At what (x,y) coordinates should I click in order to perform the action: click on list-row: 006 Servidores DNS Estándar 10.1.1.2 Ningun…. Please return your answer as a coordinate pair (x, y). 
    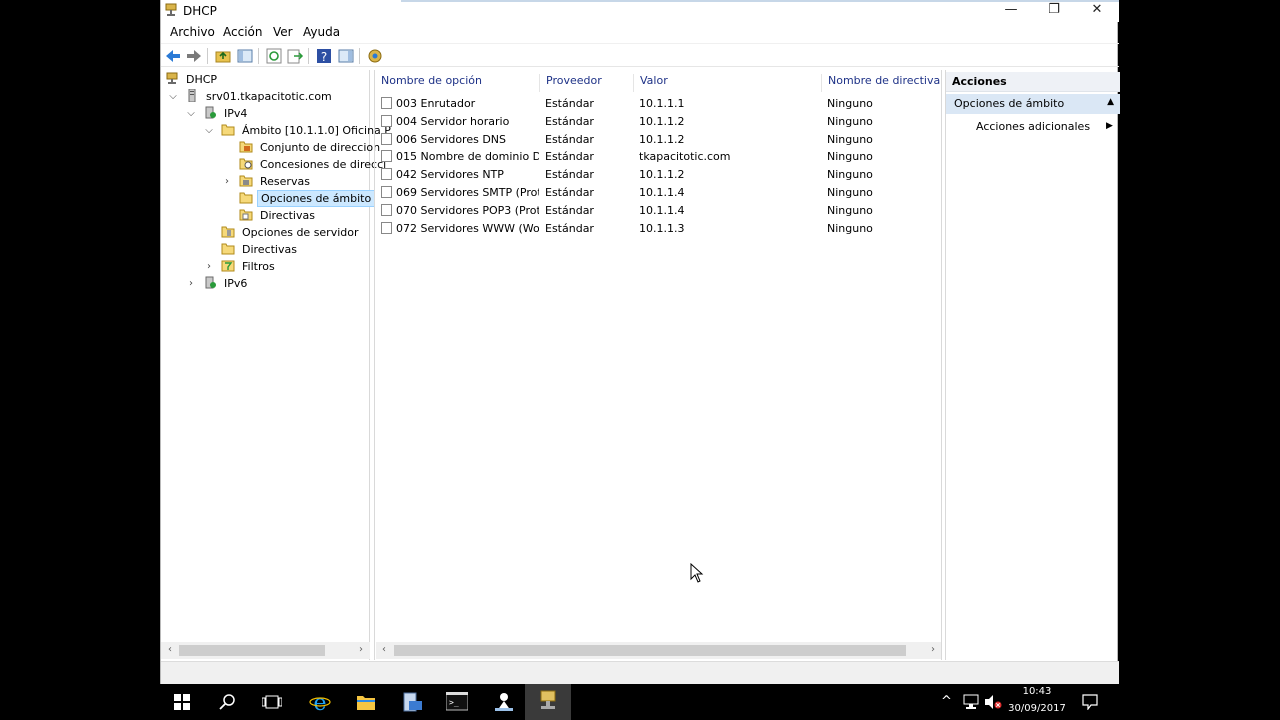
    Looking at the image, I should click on (658, 140).